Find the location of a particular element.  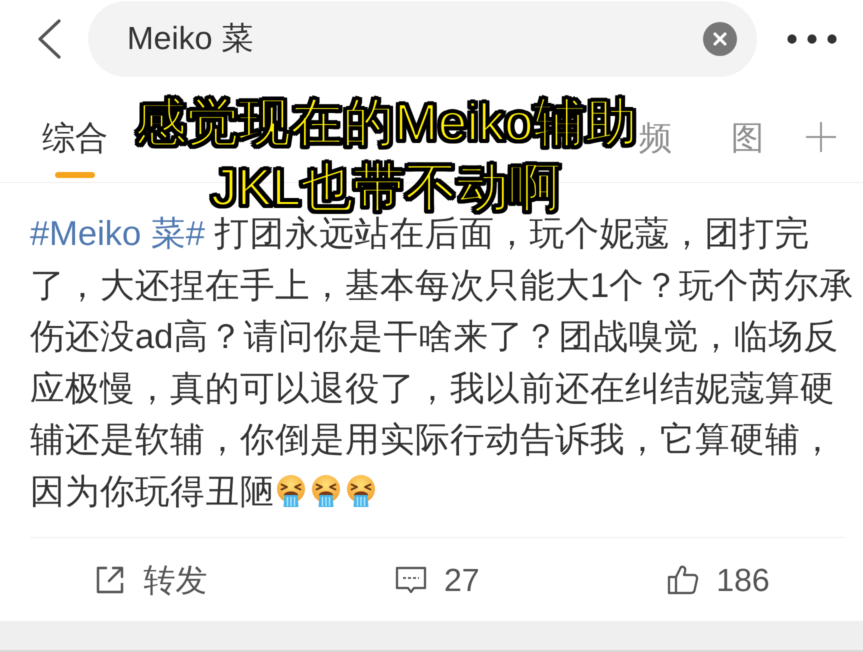

caption-text: JKL也带不动啊 is located at coordinates (386, 187).